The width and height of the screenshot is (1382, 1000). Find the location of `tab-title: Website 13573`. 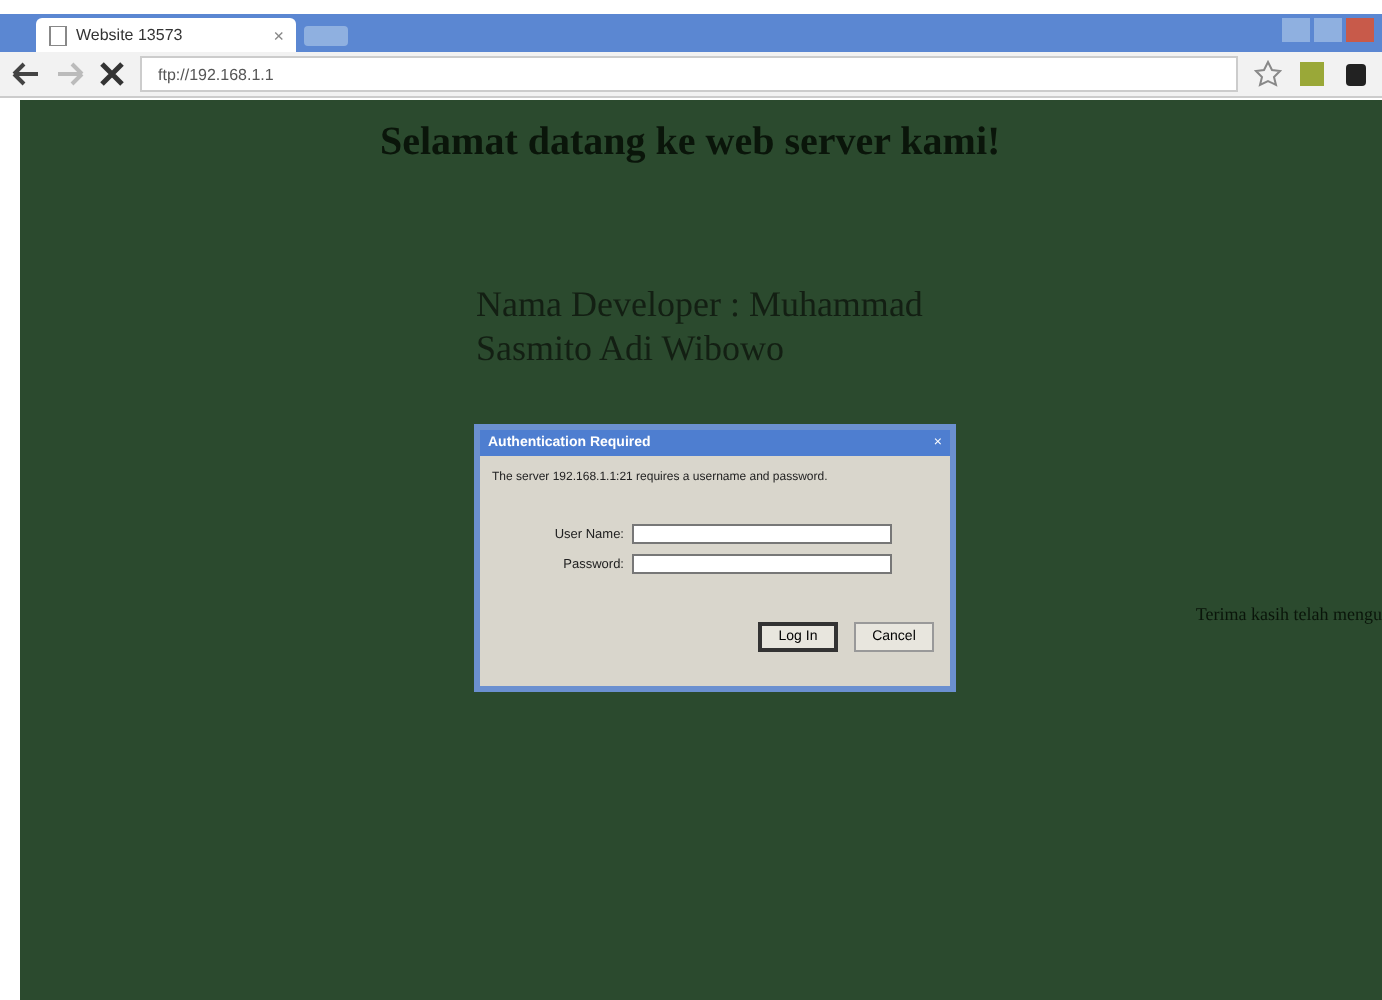

tab-title: Website 13573 is located at coordinates (130, 35).